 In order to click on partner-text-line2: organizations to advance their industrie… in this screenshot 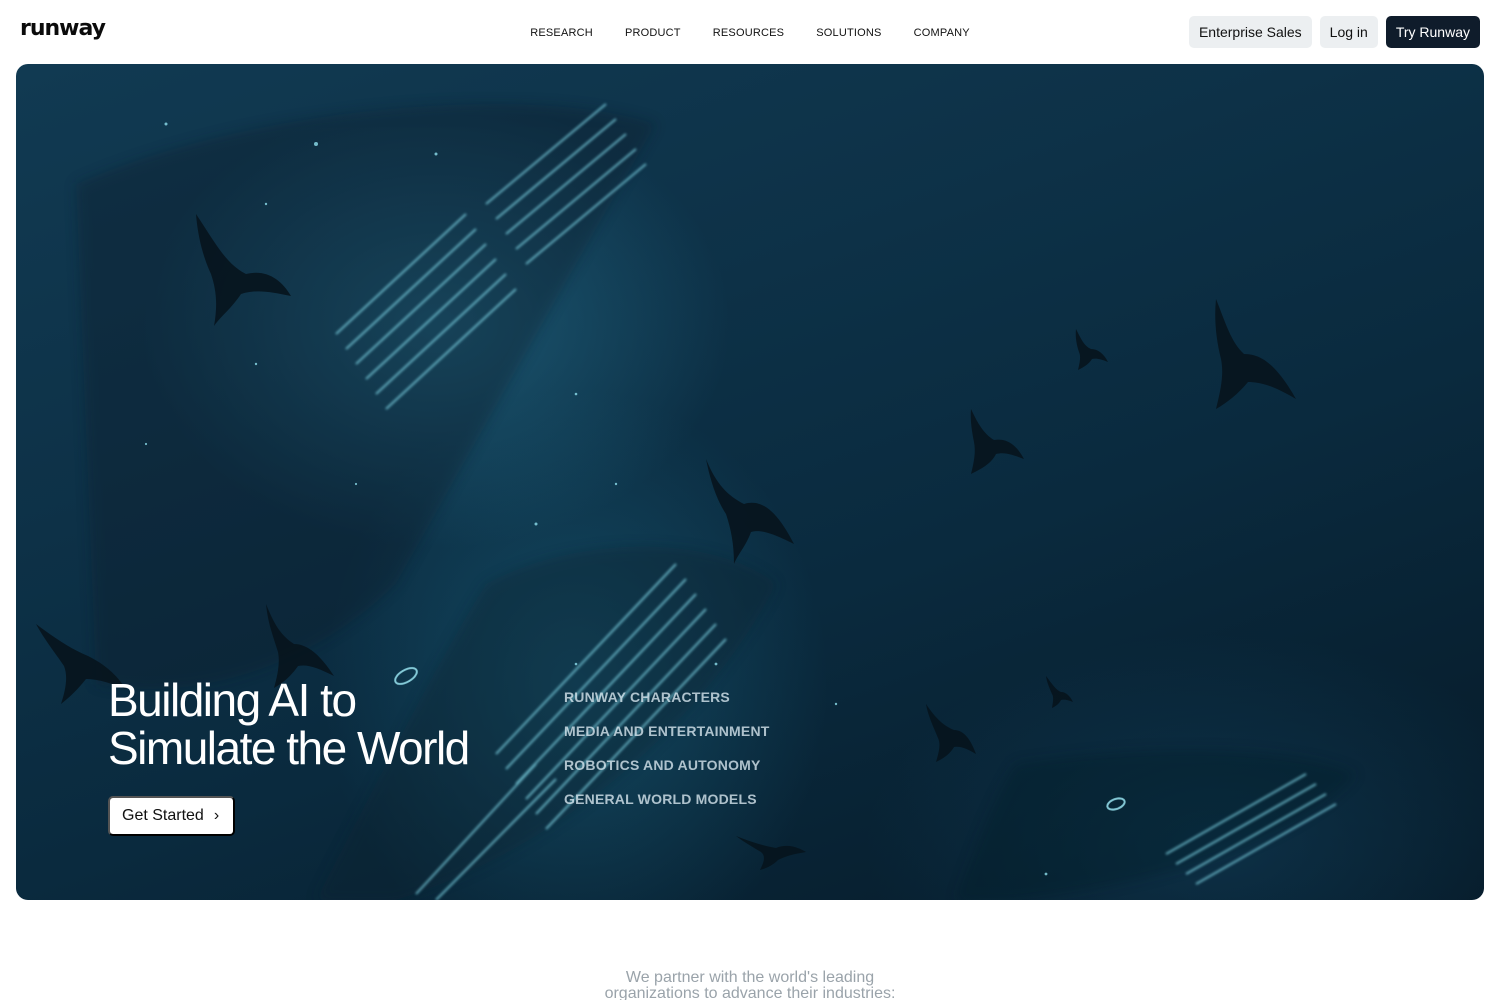, I will do `click(750, 992)`.